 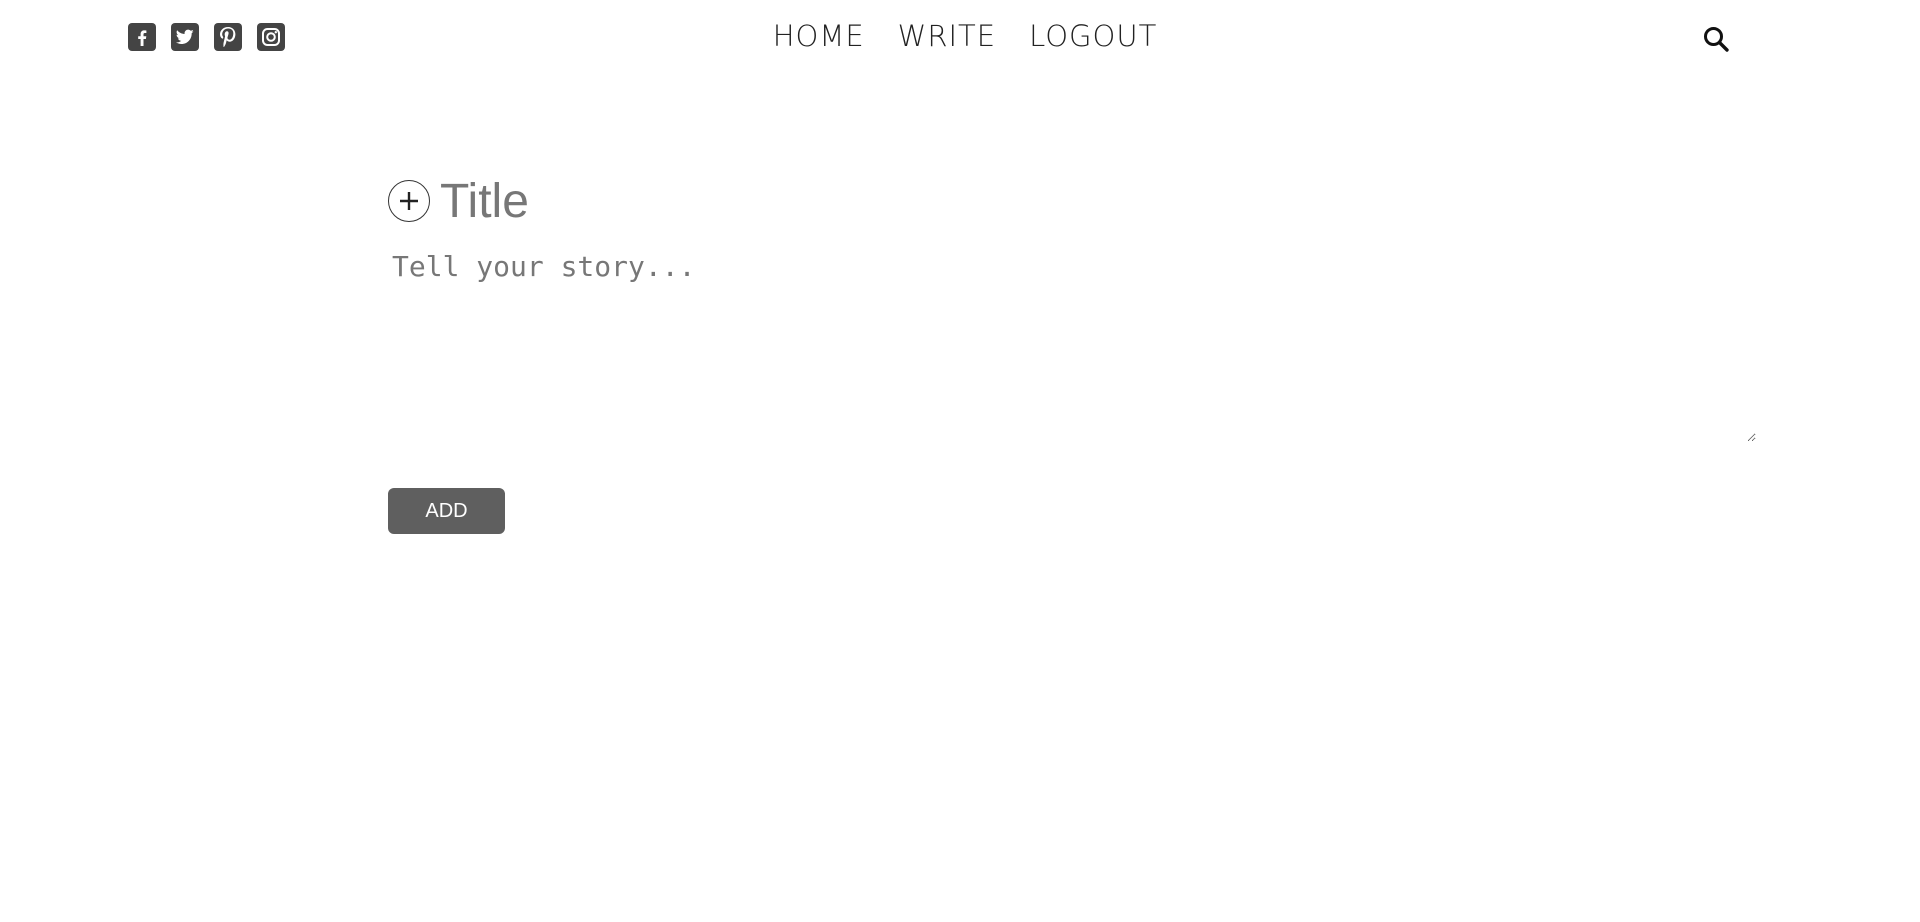 What do you see at coordinates (1093, 36) in the screenshot?
I see `nav-logout: LOGOUT` at bounding box center [1093, 36].